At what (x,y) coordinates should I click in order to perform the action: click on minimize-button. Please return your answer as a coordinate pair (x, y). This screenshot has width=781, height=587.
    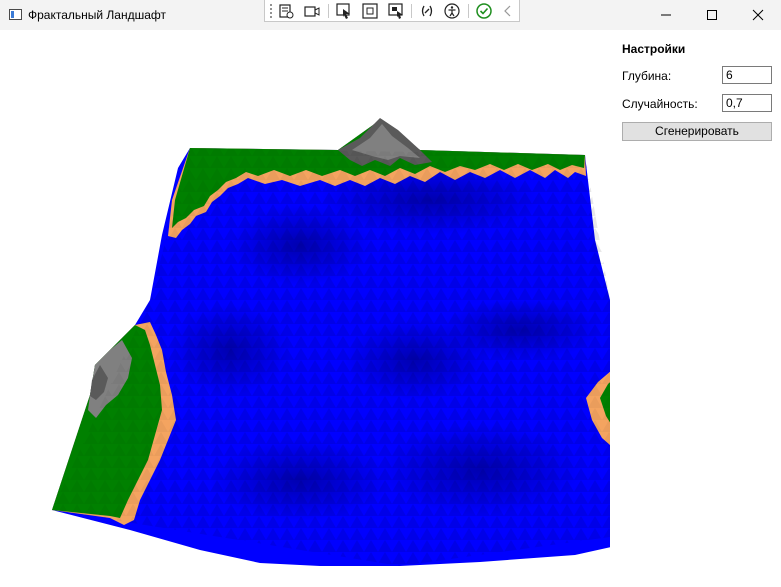
    Looking at the image, I should click on (666, 15).